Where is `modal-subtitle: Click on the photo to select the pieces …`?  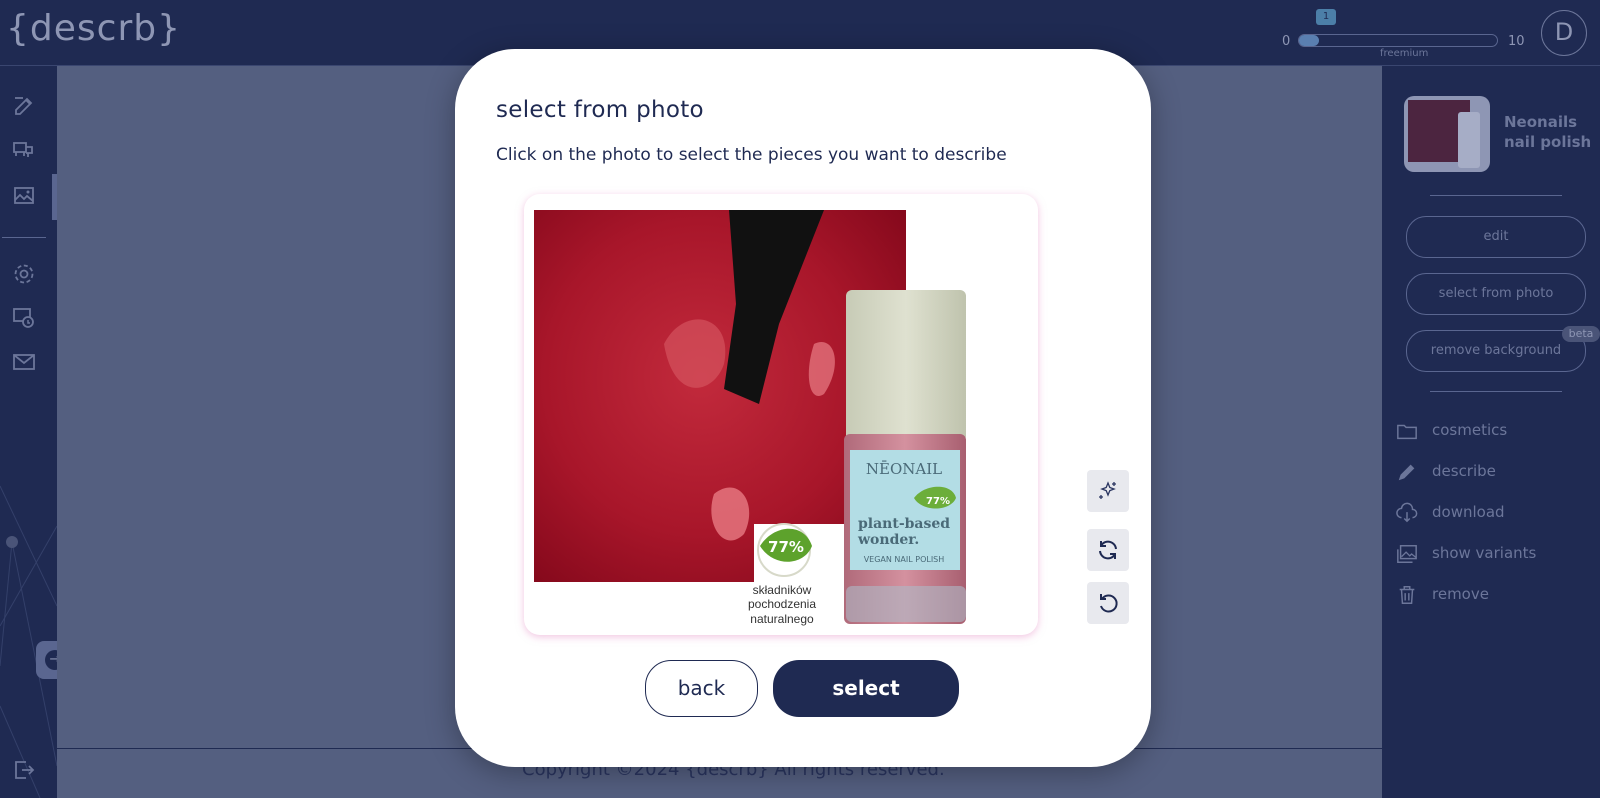 modal-subtitle: Click on the photo to select the pieces … is located at coordinates (751, 155).